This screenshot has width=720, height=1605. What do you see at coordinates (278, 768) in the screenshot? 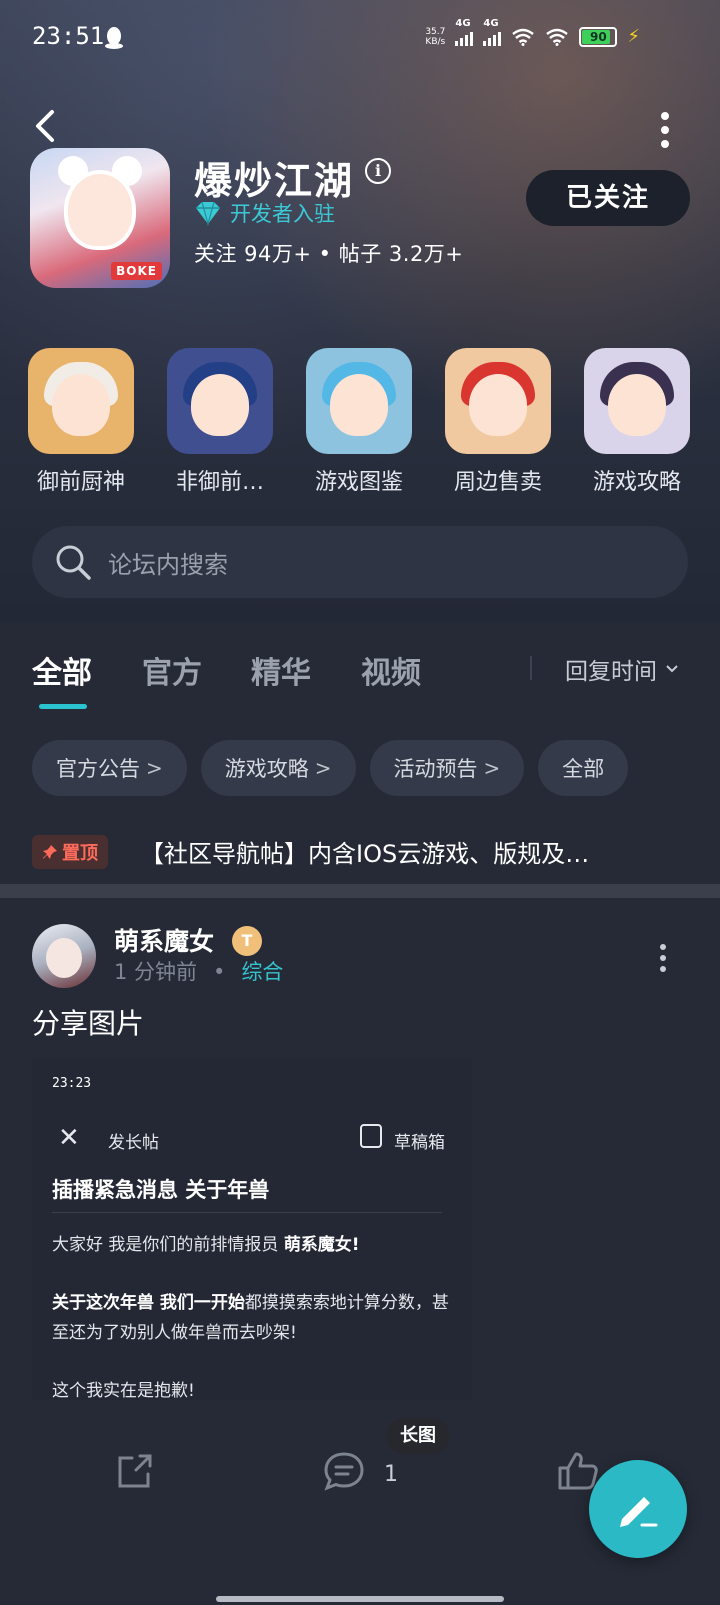
I see `chip-game-guide: 游戏攻略 >` at bounding box center [278, 768].